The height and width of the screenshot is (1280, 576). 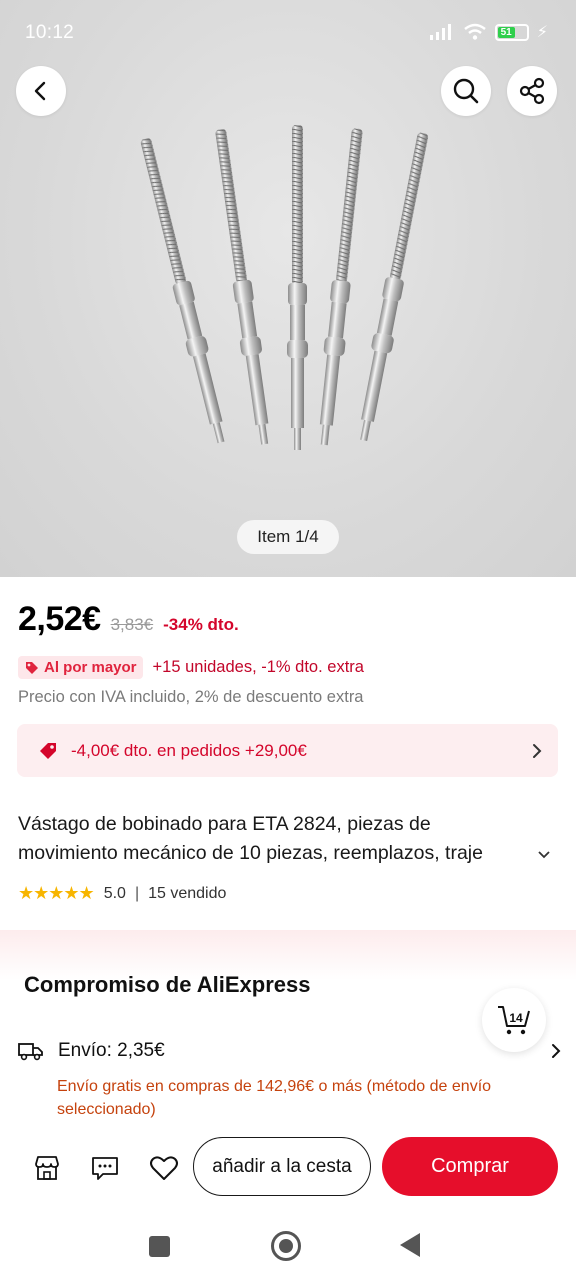 I want to click on system-nav-bar, so click(x=288, y=1243).